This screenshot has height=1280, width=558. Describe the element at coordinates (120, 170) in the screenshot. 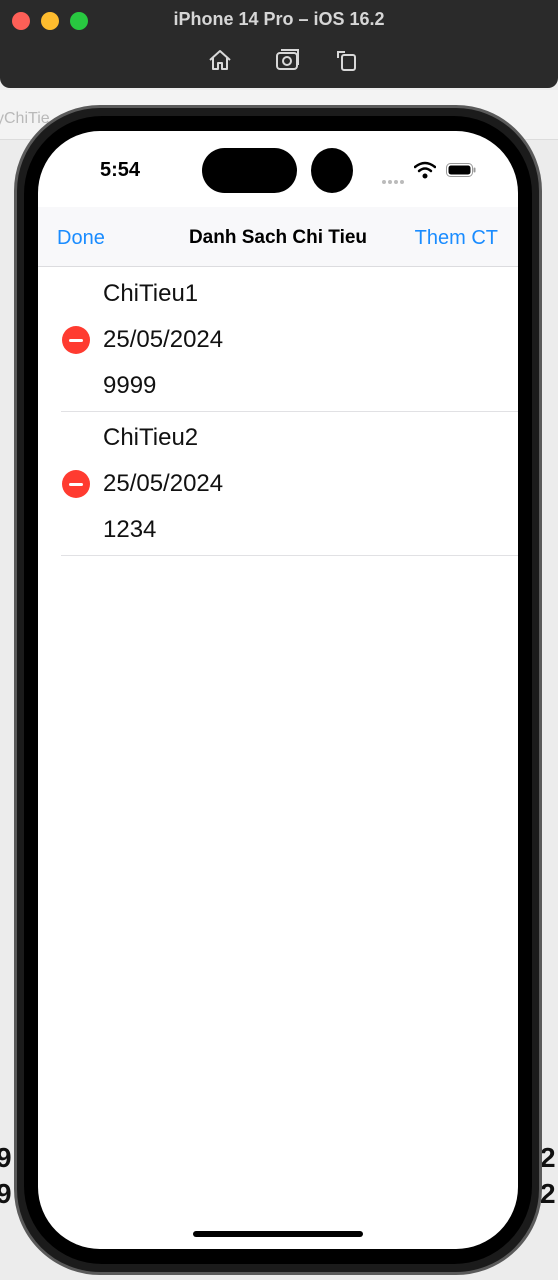

I see `status-time: 5:54` at that location.